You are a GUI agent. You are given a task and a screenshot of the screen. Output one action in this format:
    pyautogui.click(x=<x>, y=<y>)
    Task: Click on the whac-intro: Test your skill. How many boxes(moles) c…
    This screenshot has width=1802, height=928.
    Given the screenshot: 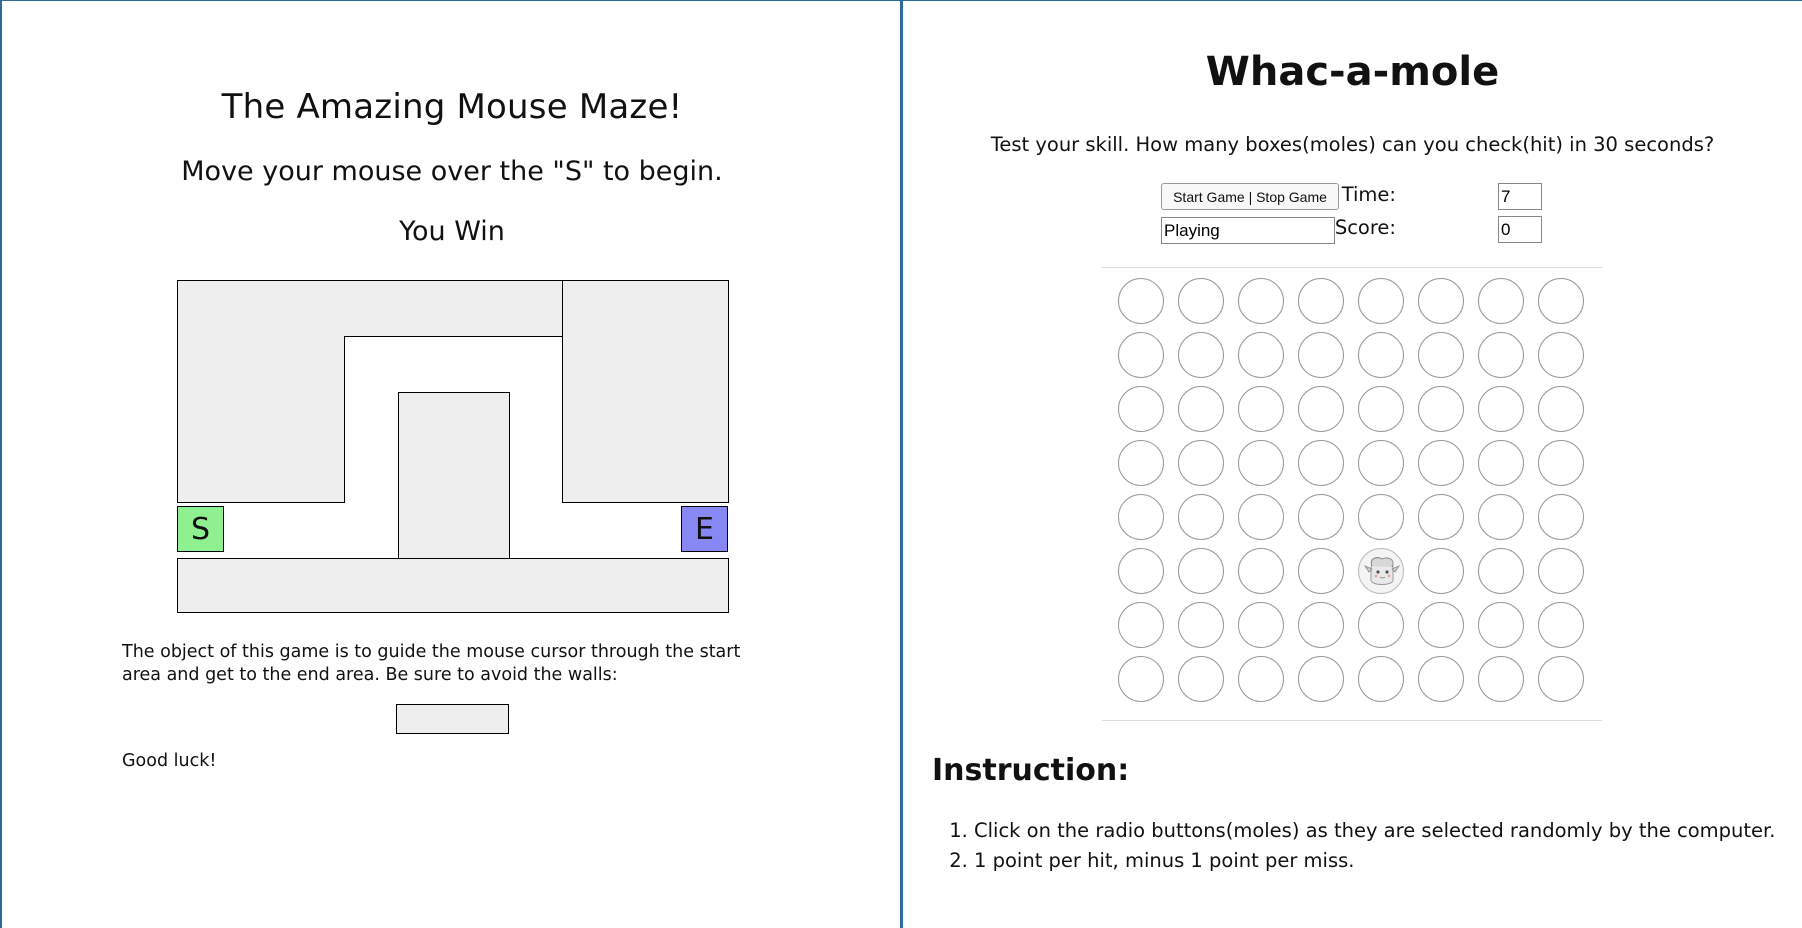 What is the action you would take?
    pyautogui.click(x=1352, y=144)
    